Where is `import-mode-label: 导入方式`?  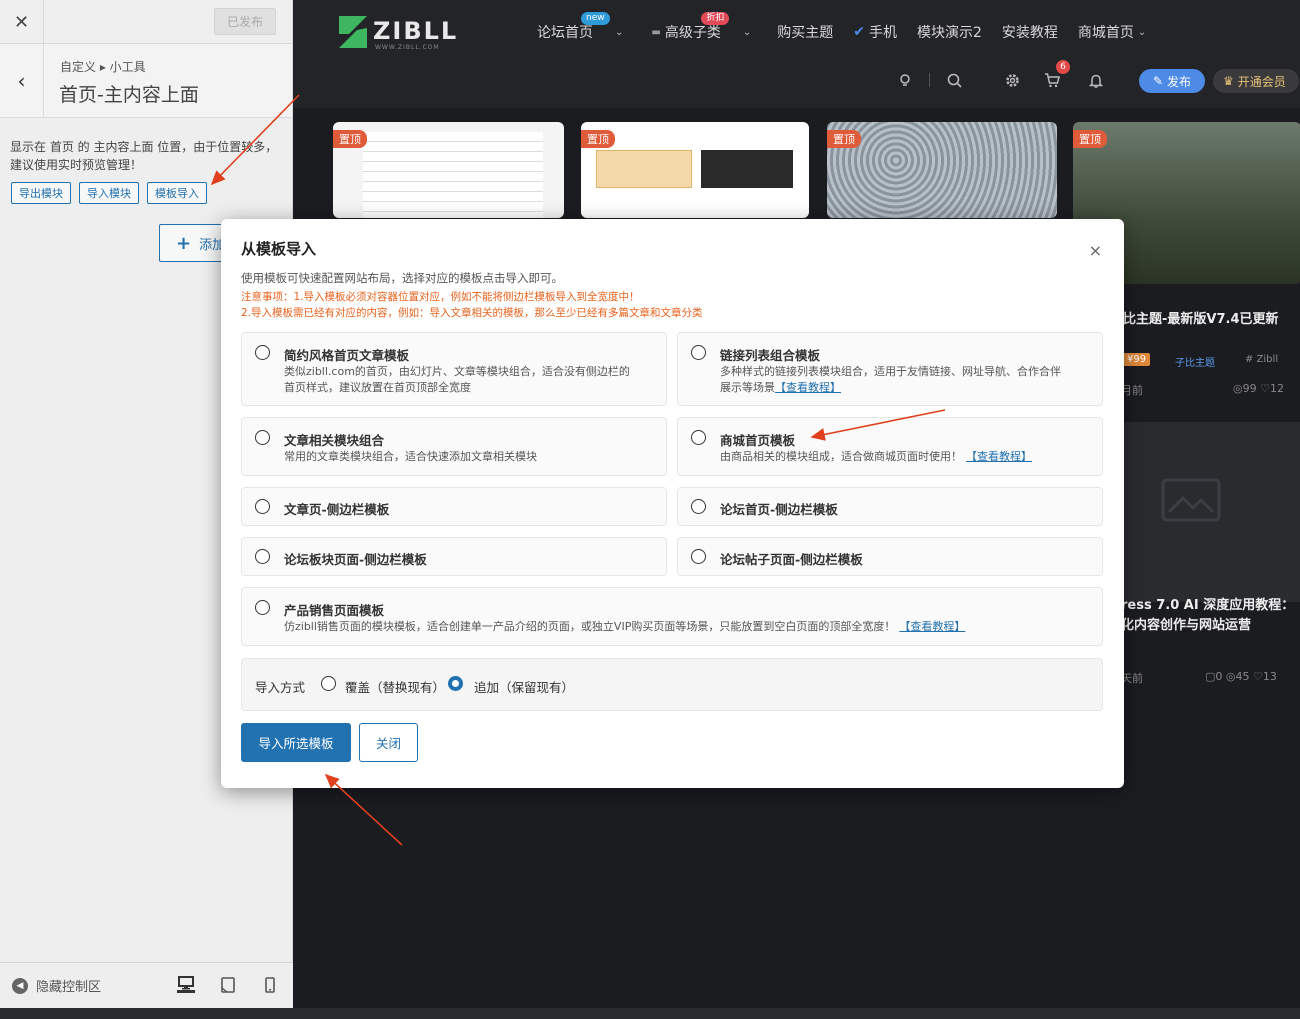
import-mode-label: 导入方式 is located at coordinates (280, 687).